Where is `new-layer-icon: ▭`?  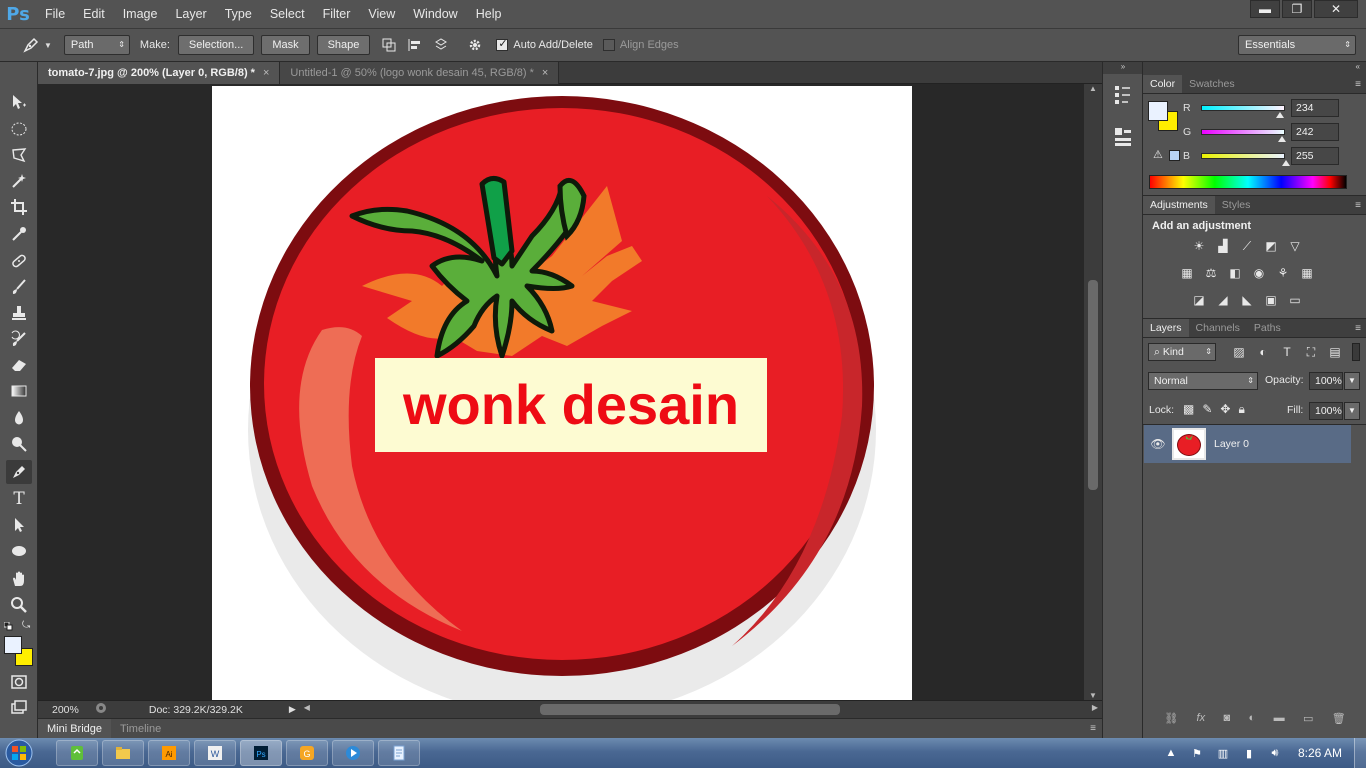 new-layer-icon: ▭ is located at coordinates (1308, 718).